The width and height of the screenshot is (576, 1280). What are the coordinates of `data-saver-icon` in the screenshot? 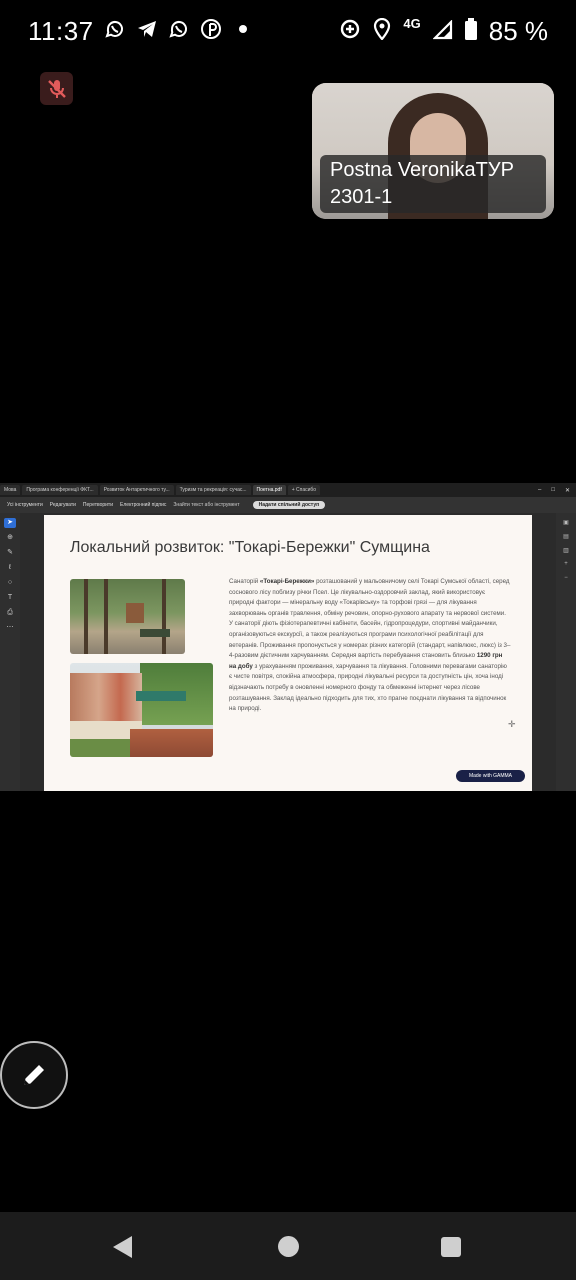 It's located at (350, 31).